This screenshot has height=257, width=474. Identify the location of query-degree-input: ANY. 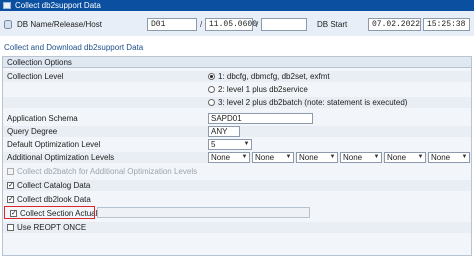
(224, 131).